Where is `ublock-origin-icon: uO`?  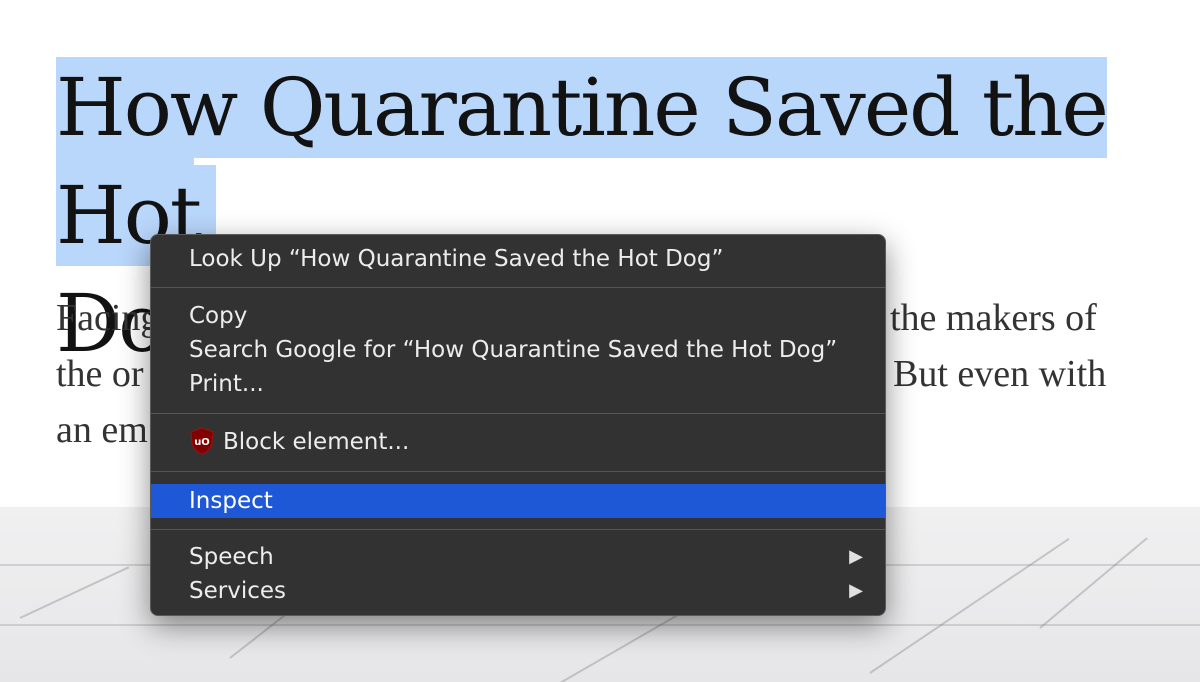 ublock-origin-icon: uO is located at coordinates (202, 440).